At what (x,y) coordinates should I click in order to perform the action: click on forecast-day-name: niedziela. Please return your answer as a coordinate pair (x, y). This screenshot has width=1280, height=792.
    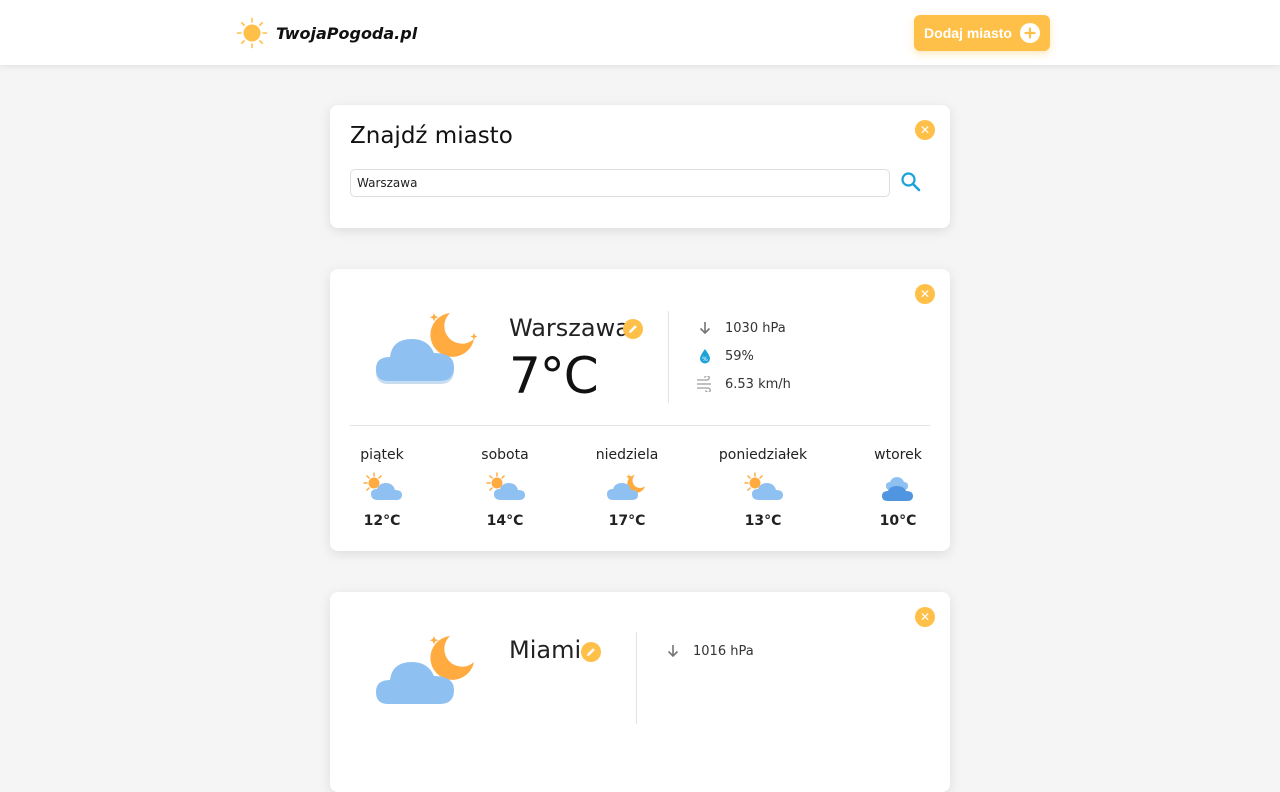
    Looking at the image, I should click on (627, 455).